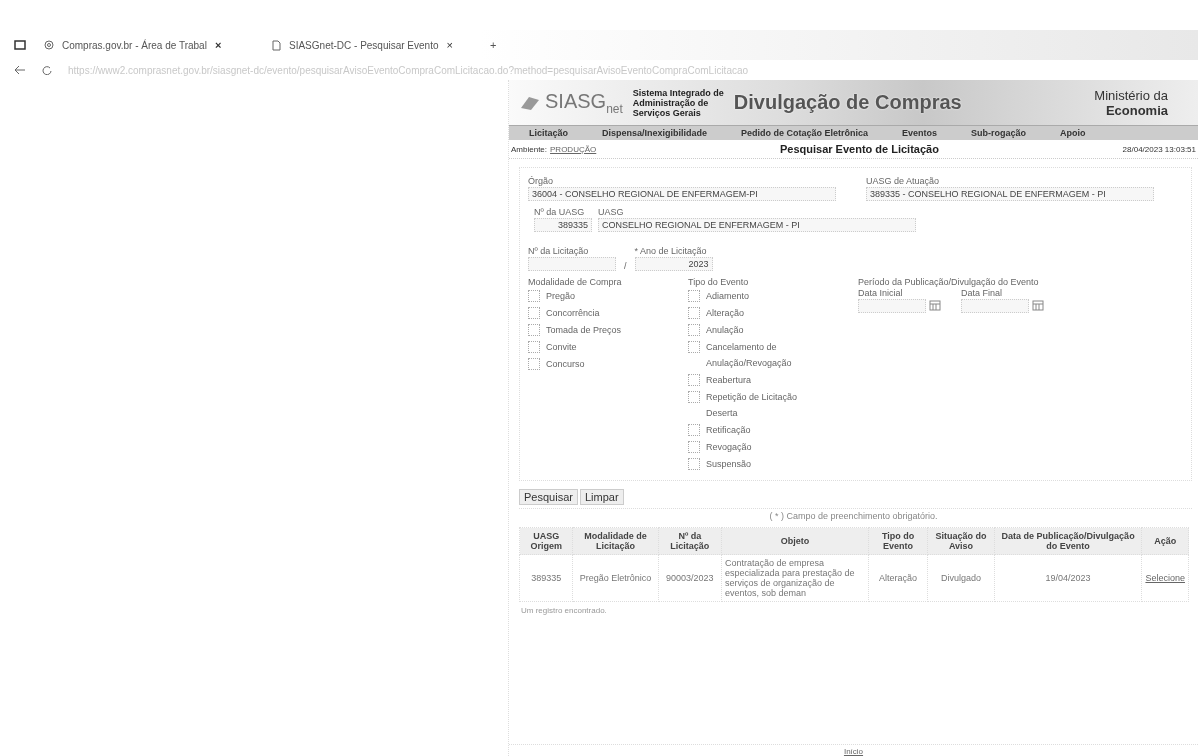  I want to click on table-cell: Contratação de empresa especializada para prestação de serviços de organização de eventos, sob deman, so click(795, 578).